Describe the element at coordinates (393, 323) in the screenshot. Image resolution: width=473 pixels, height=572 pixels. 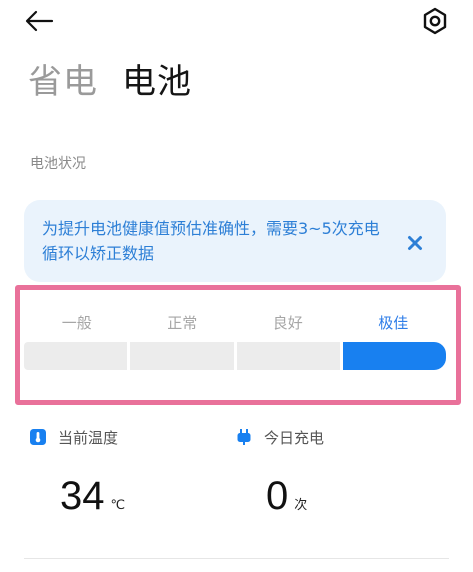
I see `level-label-excellent: 极佳` at that location.